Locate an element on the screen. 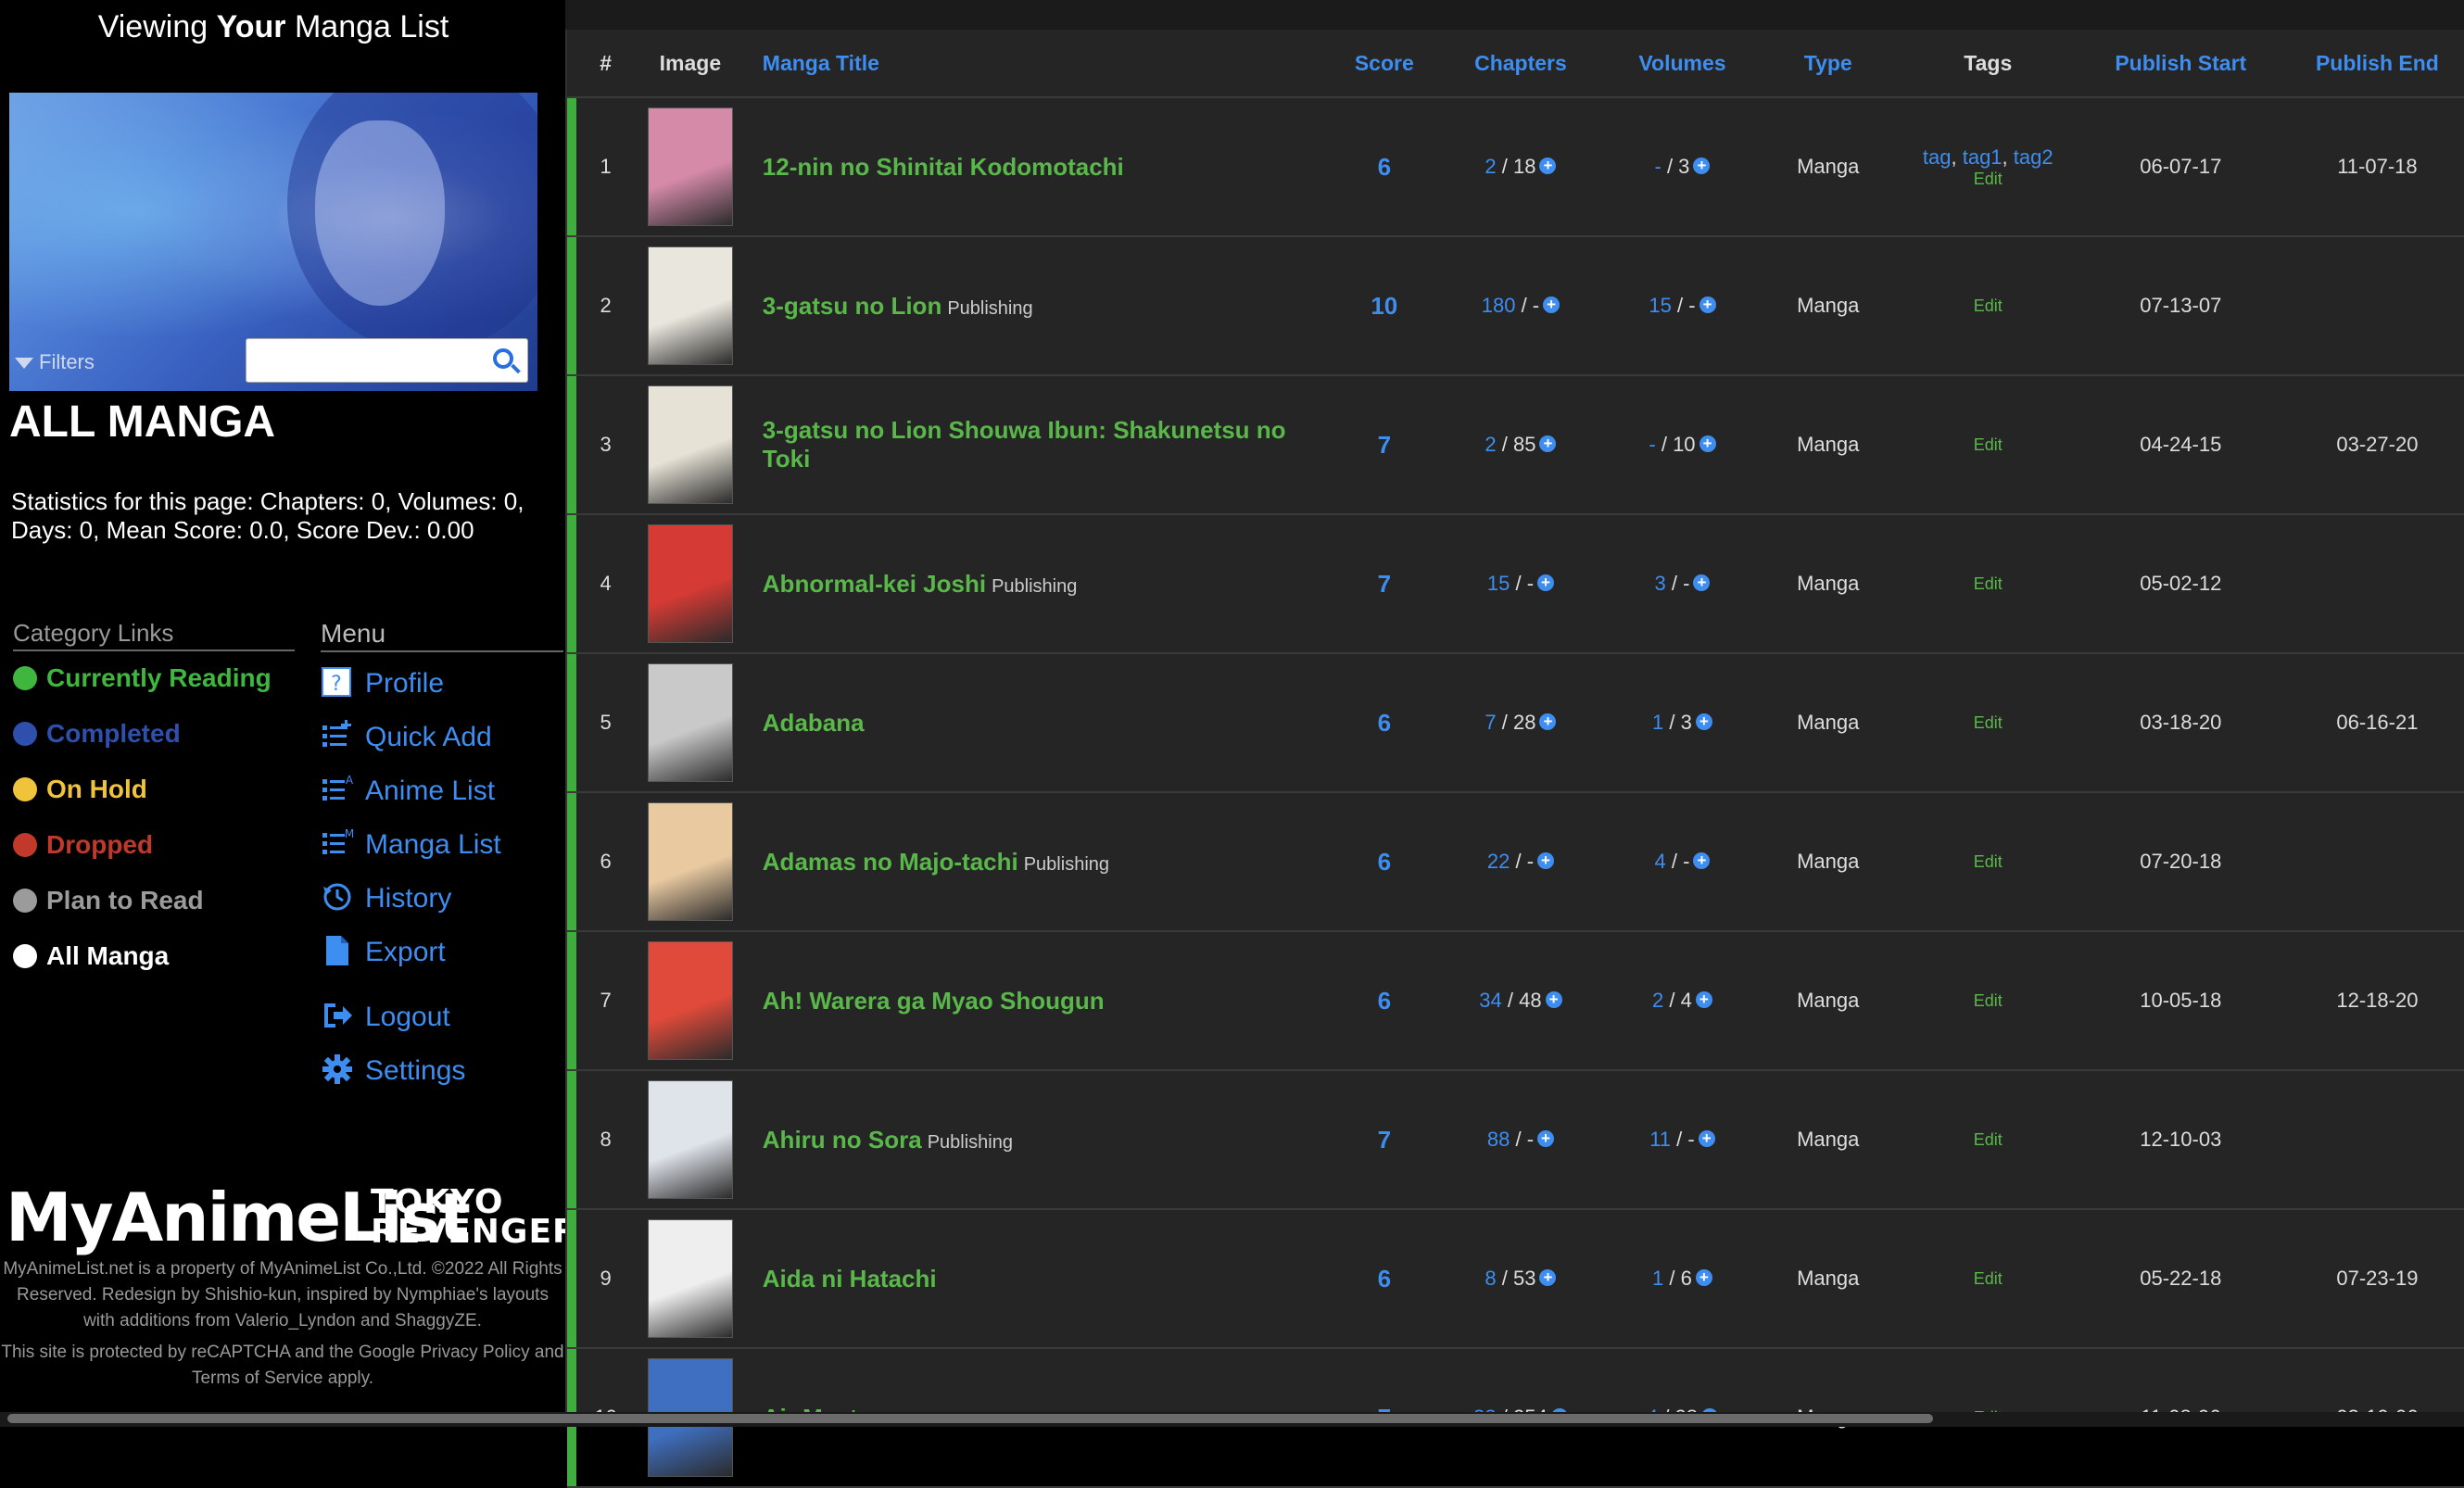 Image resolution: width=2464 pixels, height=1488 pixels. menu-item-manga-list: M Manga List is located at coordinates (411, 845).